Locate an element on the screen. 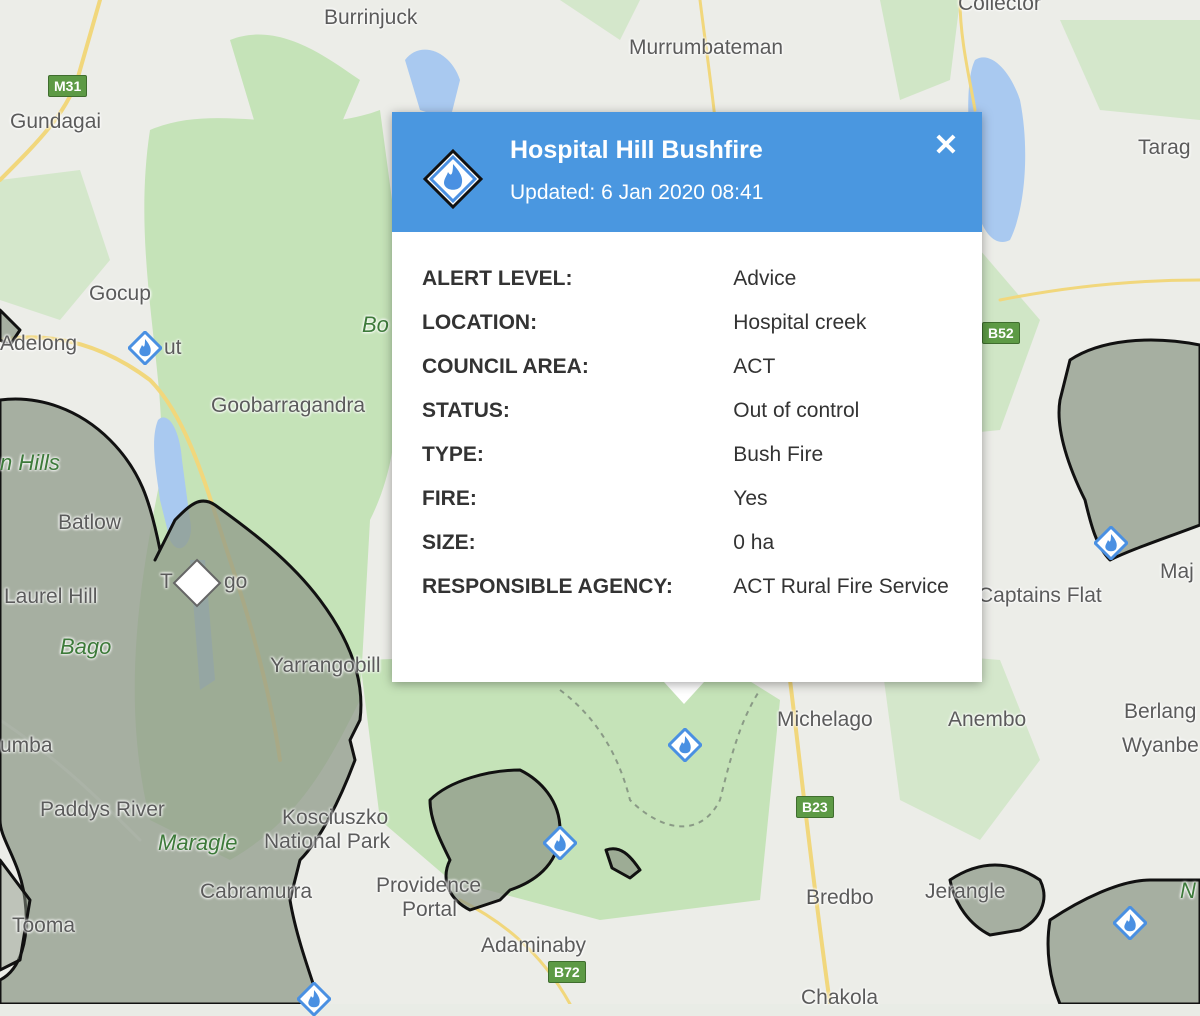  place-label: Gocup is located at coordinates (120, 293).